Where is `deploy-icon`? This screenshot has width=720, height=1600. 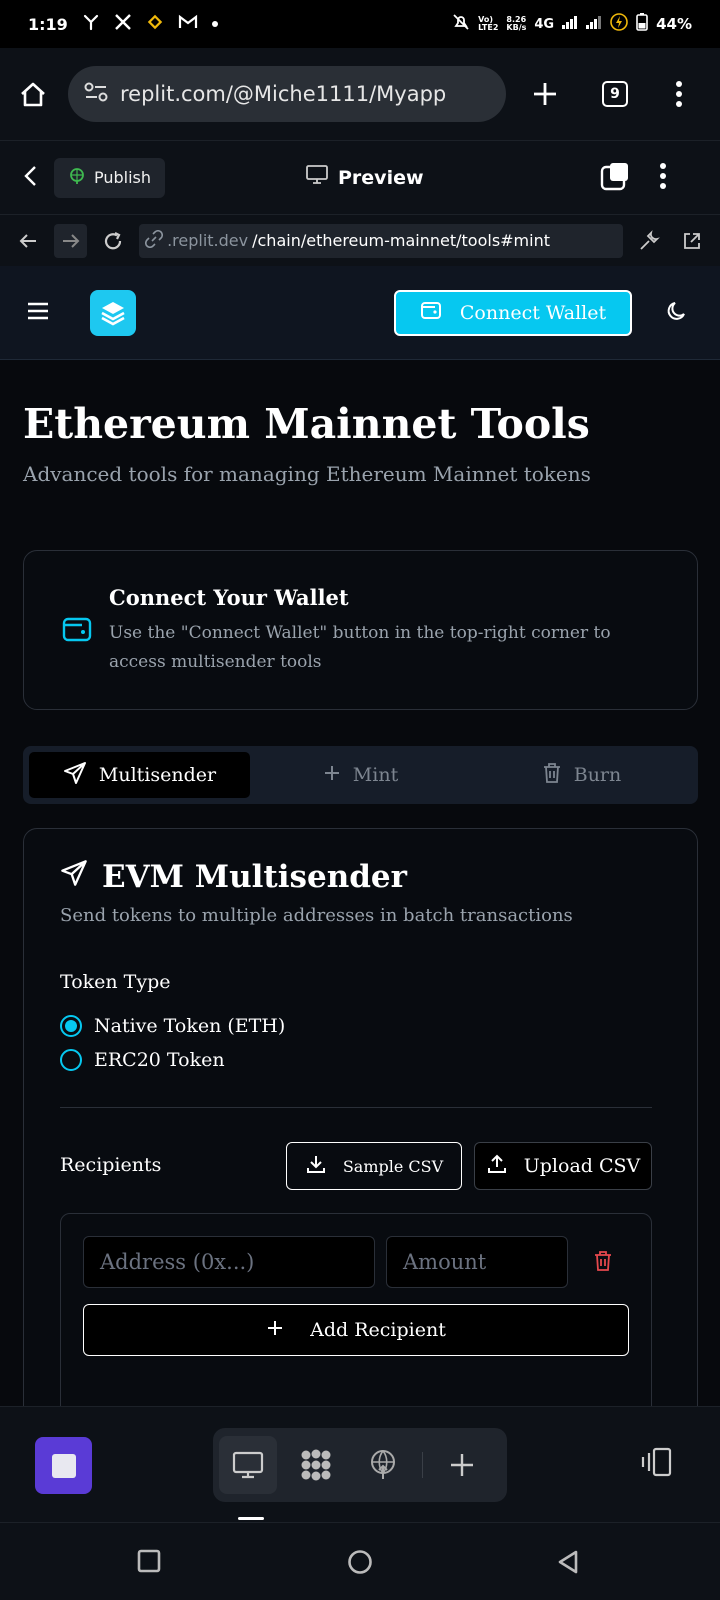 deploy-icon is located at coordinates (384, 1465).